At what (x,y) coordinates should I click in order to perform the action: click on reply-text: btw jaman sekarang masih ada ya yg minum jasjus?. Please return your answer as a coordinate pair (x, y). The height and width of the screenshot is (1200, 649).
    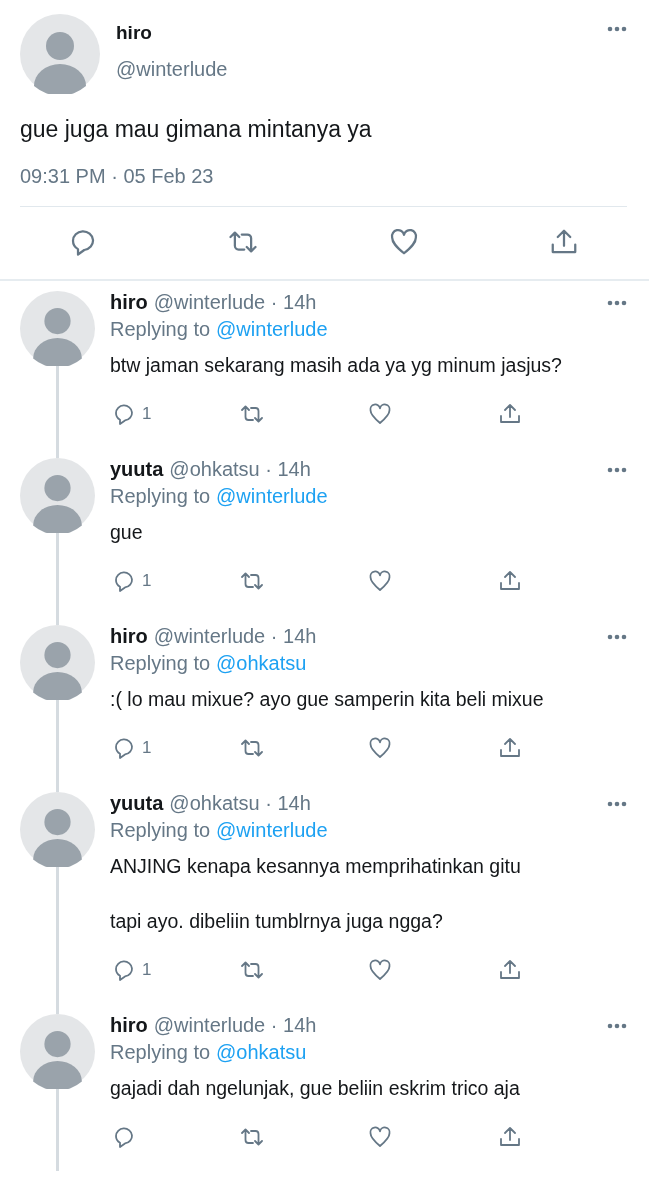
    Looking at the image, I should click on (336, 365).